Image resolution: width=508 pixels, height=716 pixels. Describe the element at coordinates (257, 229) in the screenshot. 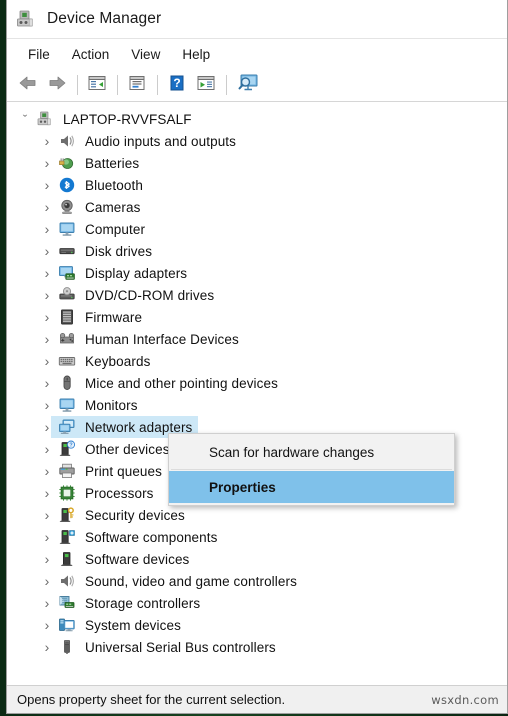

I see `tree-item-computer: › Computer` at that location.